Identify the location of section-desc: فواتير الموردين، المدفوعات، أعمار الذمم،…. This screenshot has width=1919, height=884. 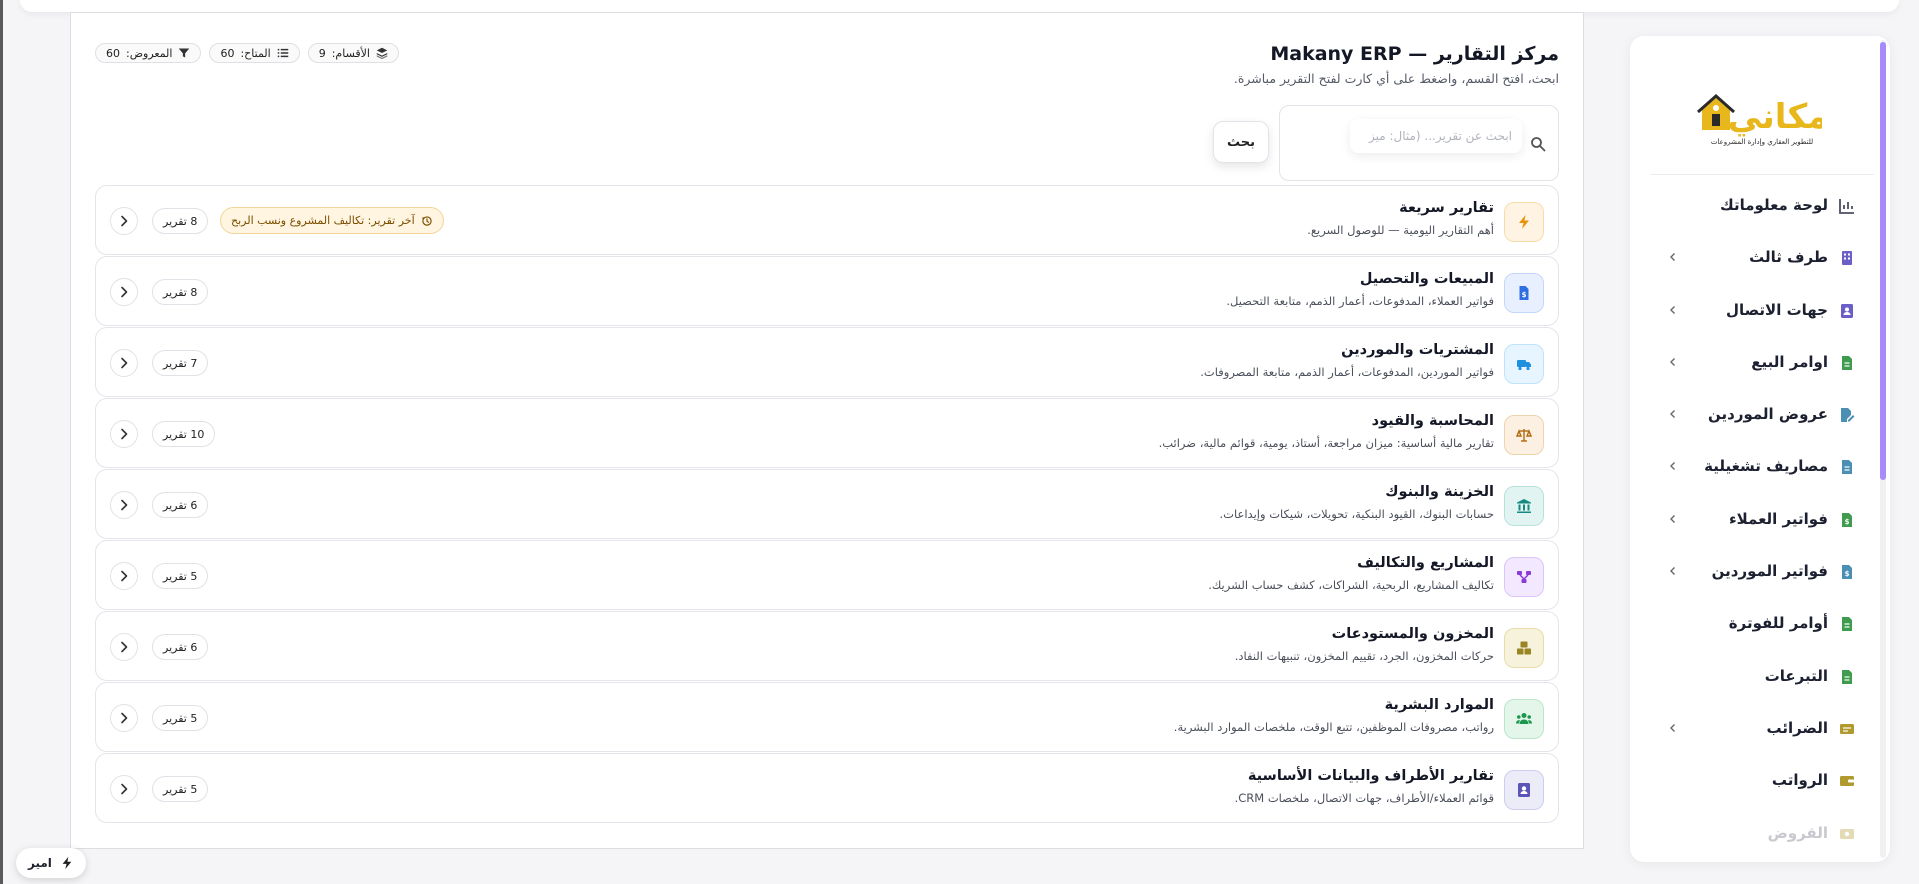
(1347, 372).